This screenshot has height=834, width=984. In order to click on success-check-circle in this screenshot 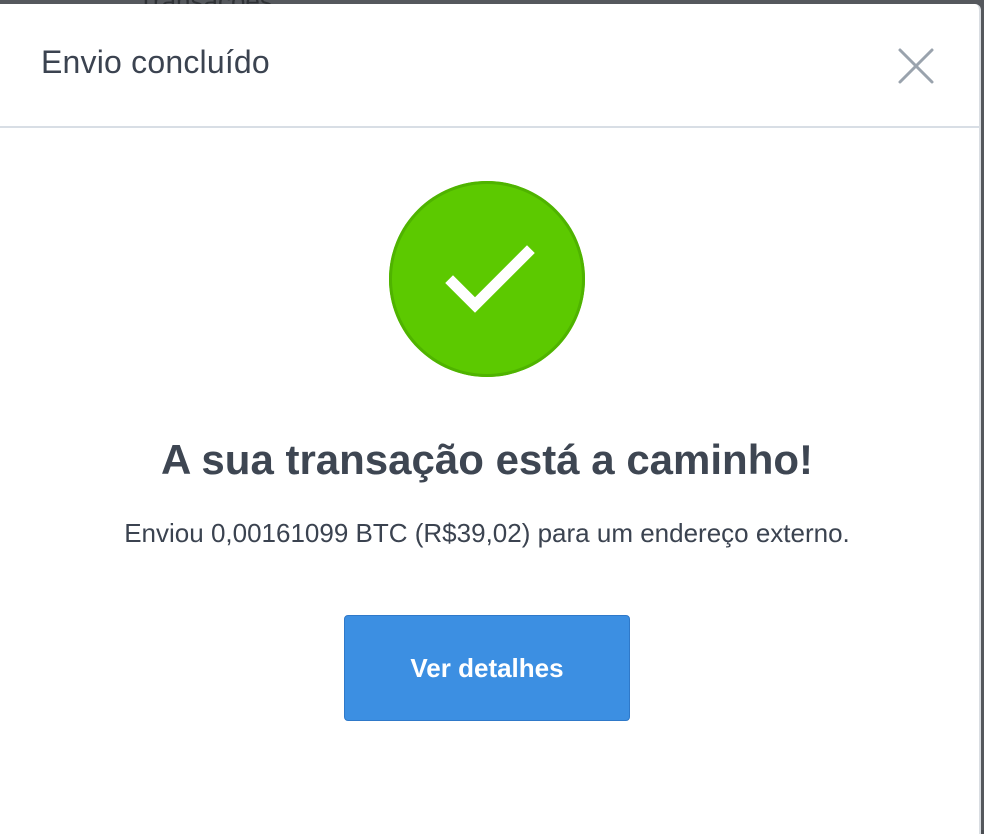, I will do `click(487, 279)`.